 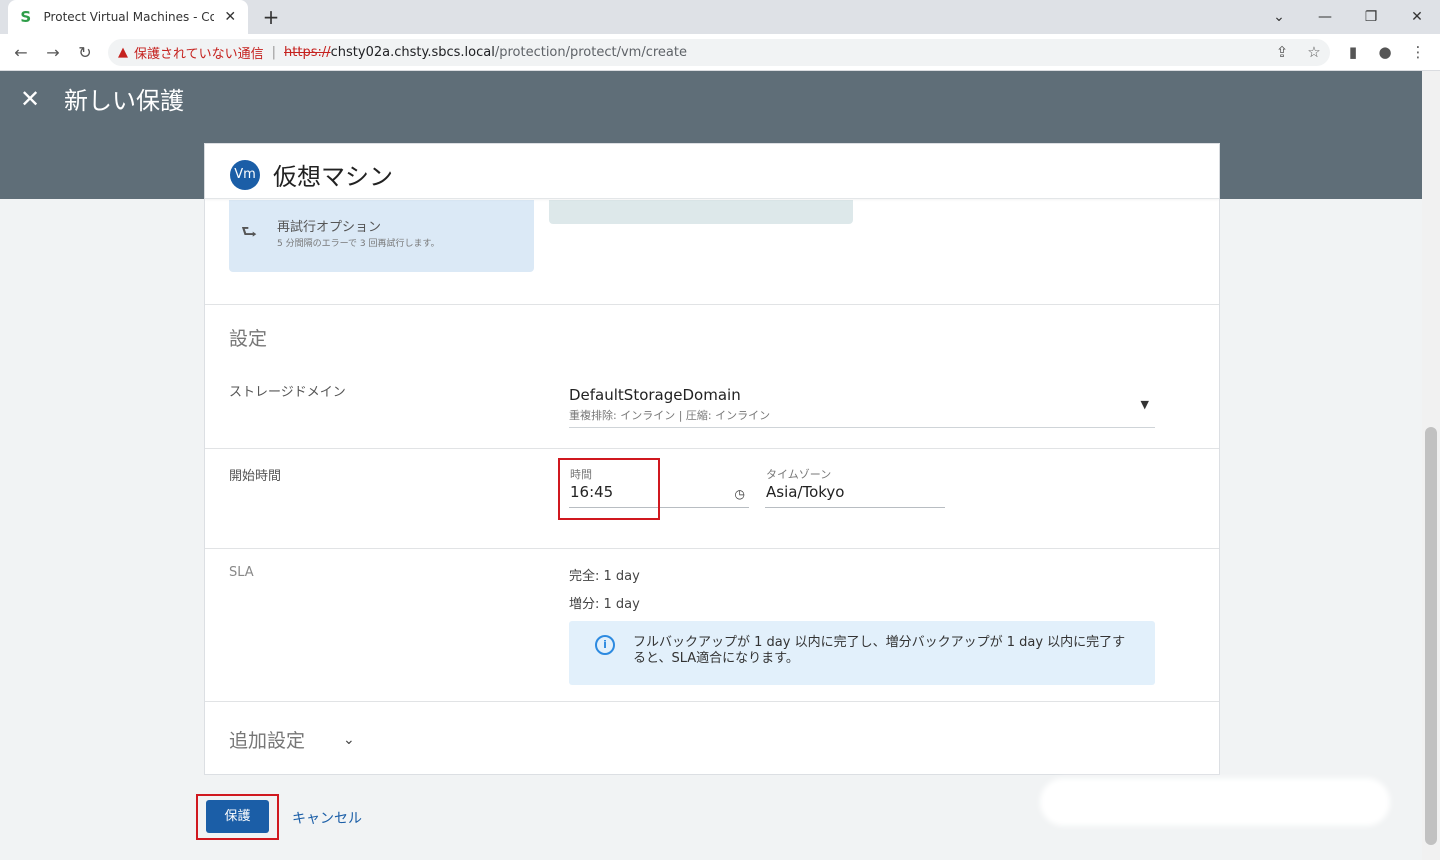 I want to click on sla-full: 完全: 1 day, so click(x=604, y=576).